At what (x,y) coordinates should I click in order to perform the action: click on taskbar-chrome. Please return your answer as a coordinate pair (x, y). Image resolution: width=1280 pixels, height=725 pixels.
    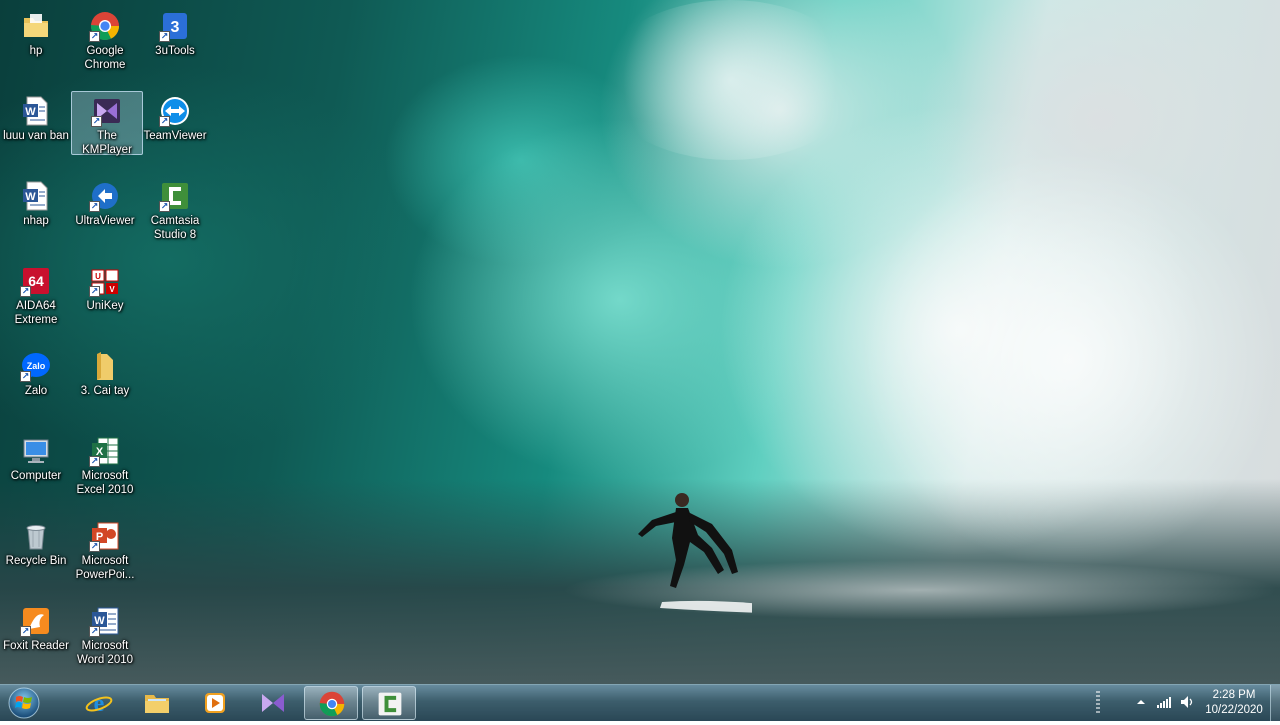
    Looking at the image, I should click on (331, 703).